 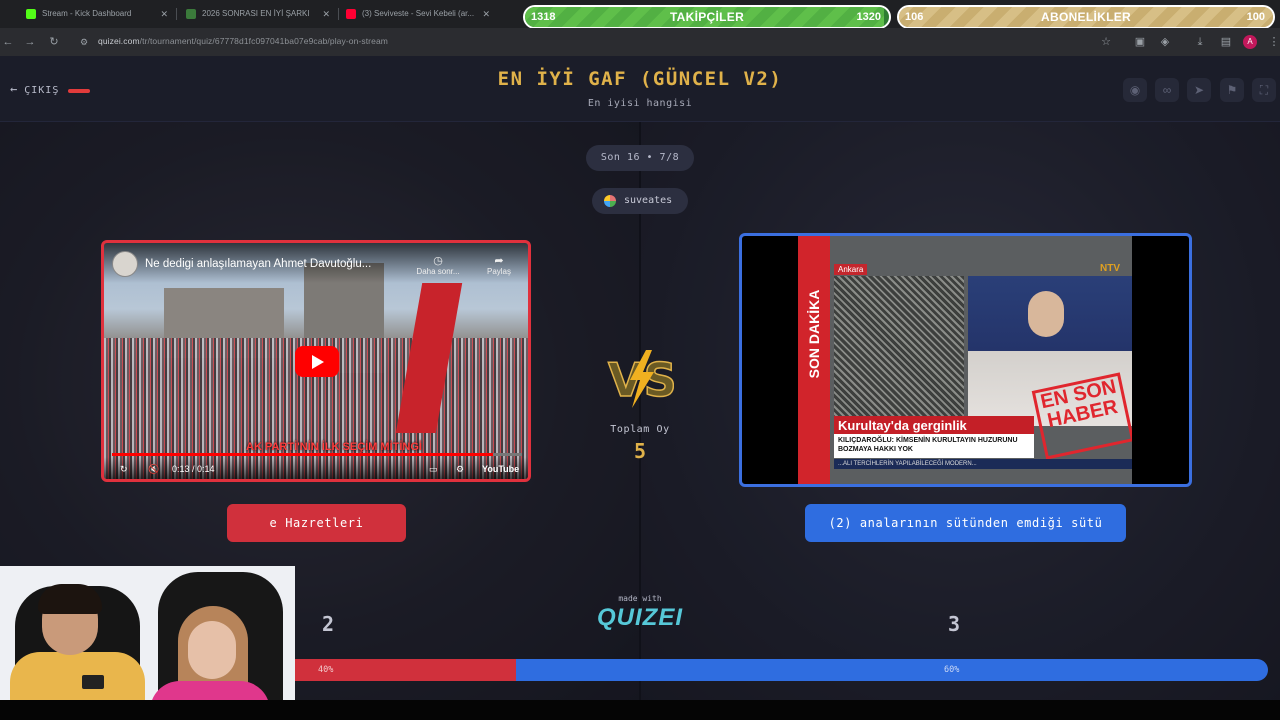 I want to click on puzzle-icon: ◈, so click(x=1165, y=42).